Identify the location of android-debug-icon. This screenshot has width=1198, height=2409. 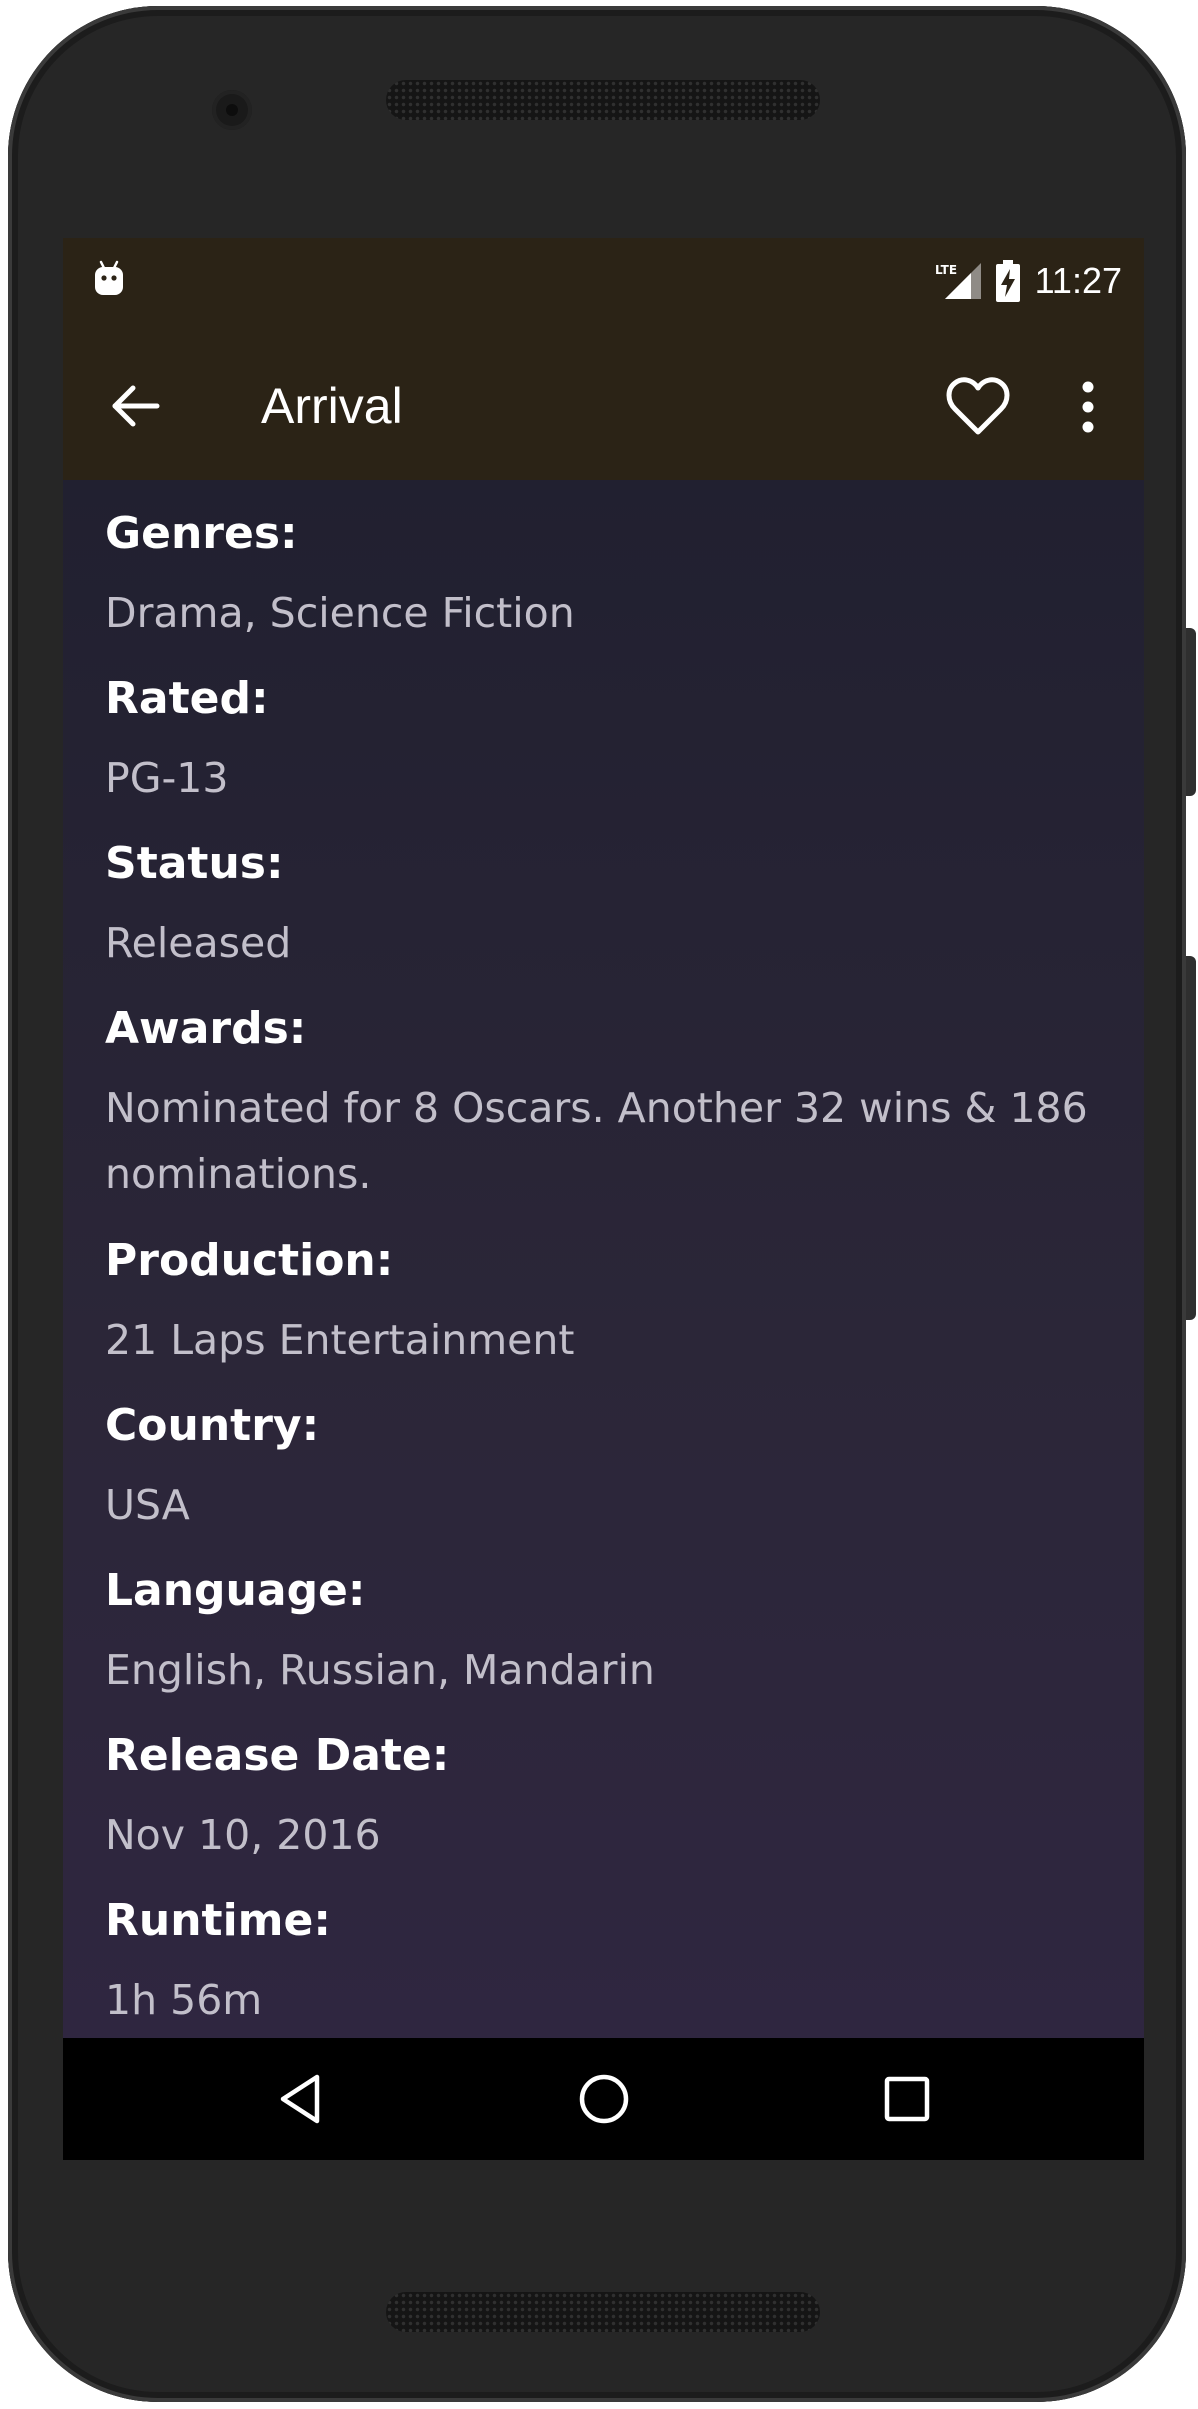
(109, 277).